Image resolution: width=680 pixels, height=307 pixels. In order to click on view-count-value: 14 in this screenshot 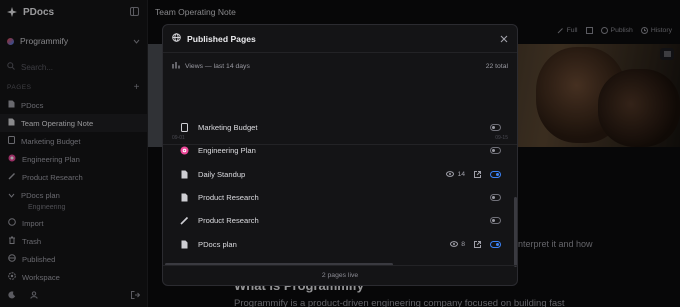, I will do `click(461, 174)`.